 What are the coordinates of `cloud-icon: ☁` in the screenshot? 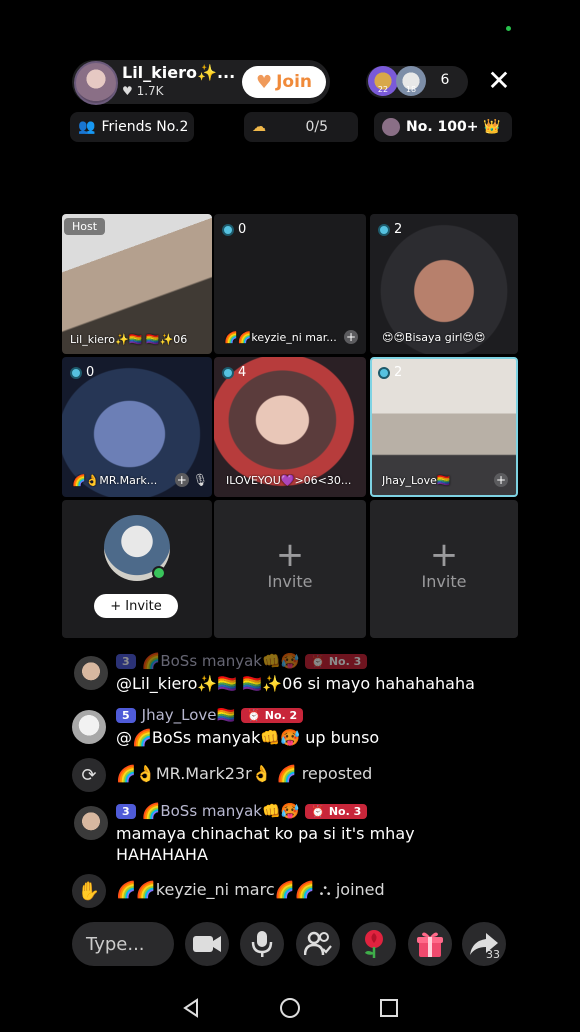 It's located at (259, 127).